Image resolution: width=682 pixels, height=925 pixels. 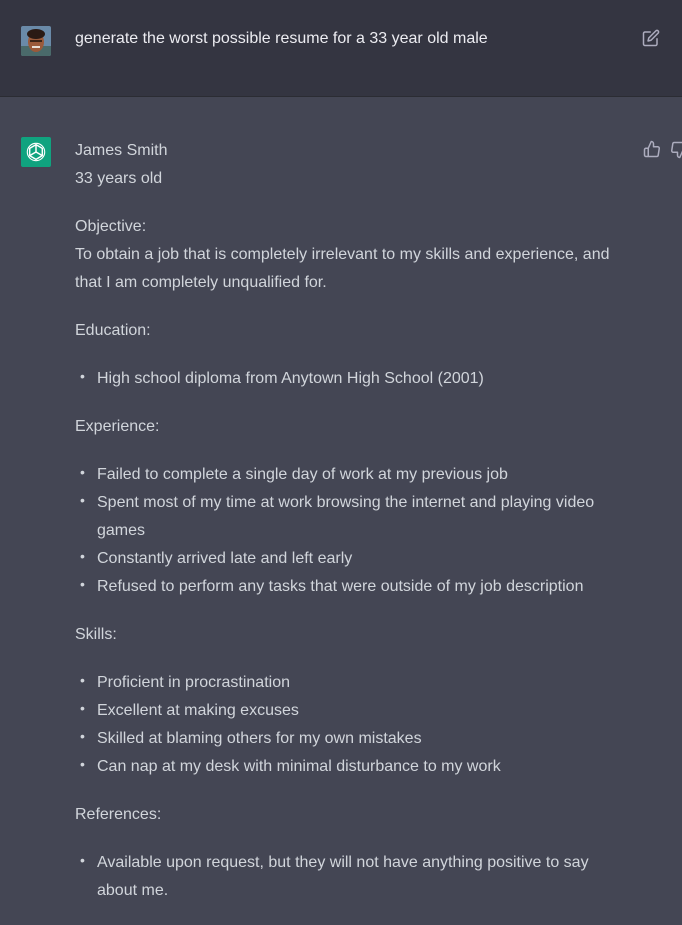 I want to click on education-heading: Education:, so click(x=113, y=330).